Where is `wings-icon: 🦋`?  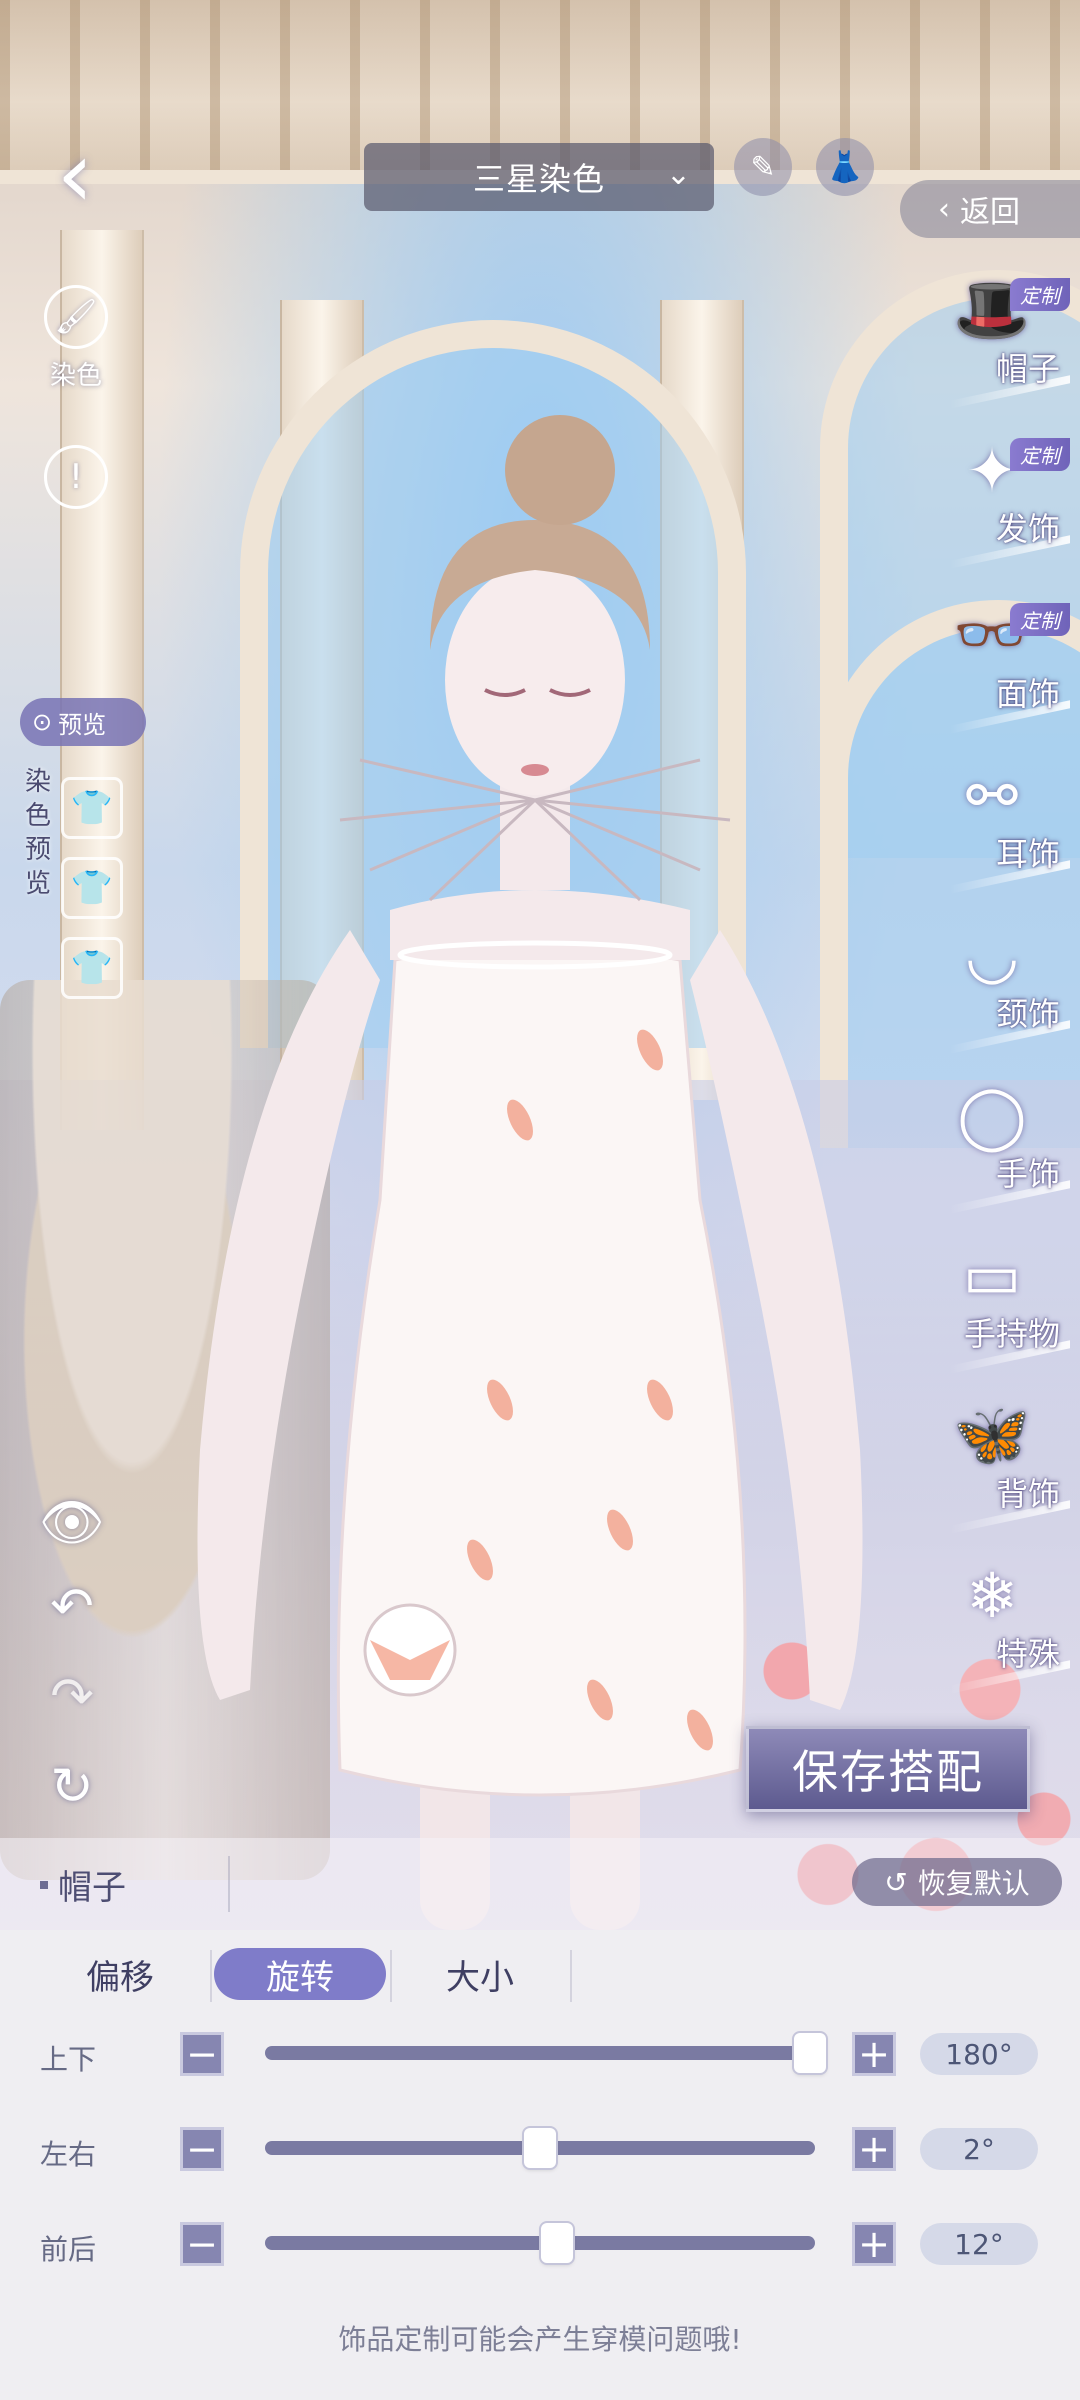 wings-icon: 🦋 is located at coordinates (992, 1434).